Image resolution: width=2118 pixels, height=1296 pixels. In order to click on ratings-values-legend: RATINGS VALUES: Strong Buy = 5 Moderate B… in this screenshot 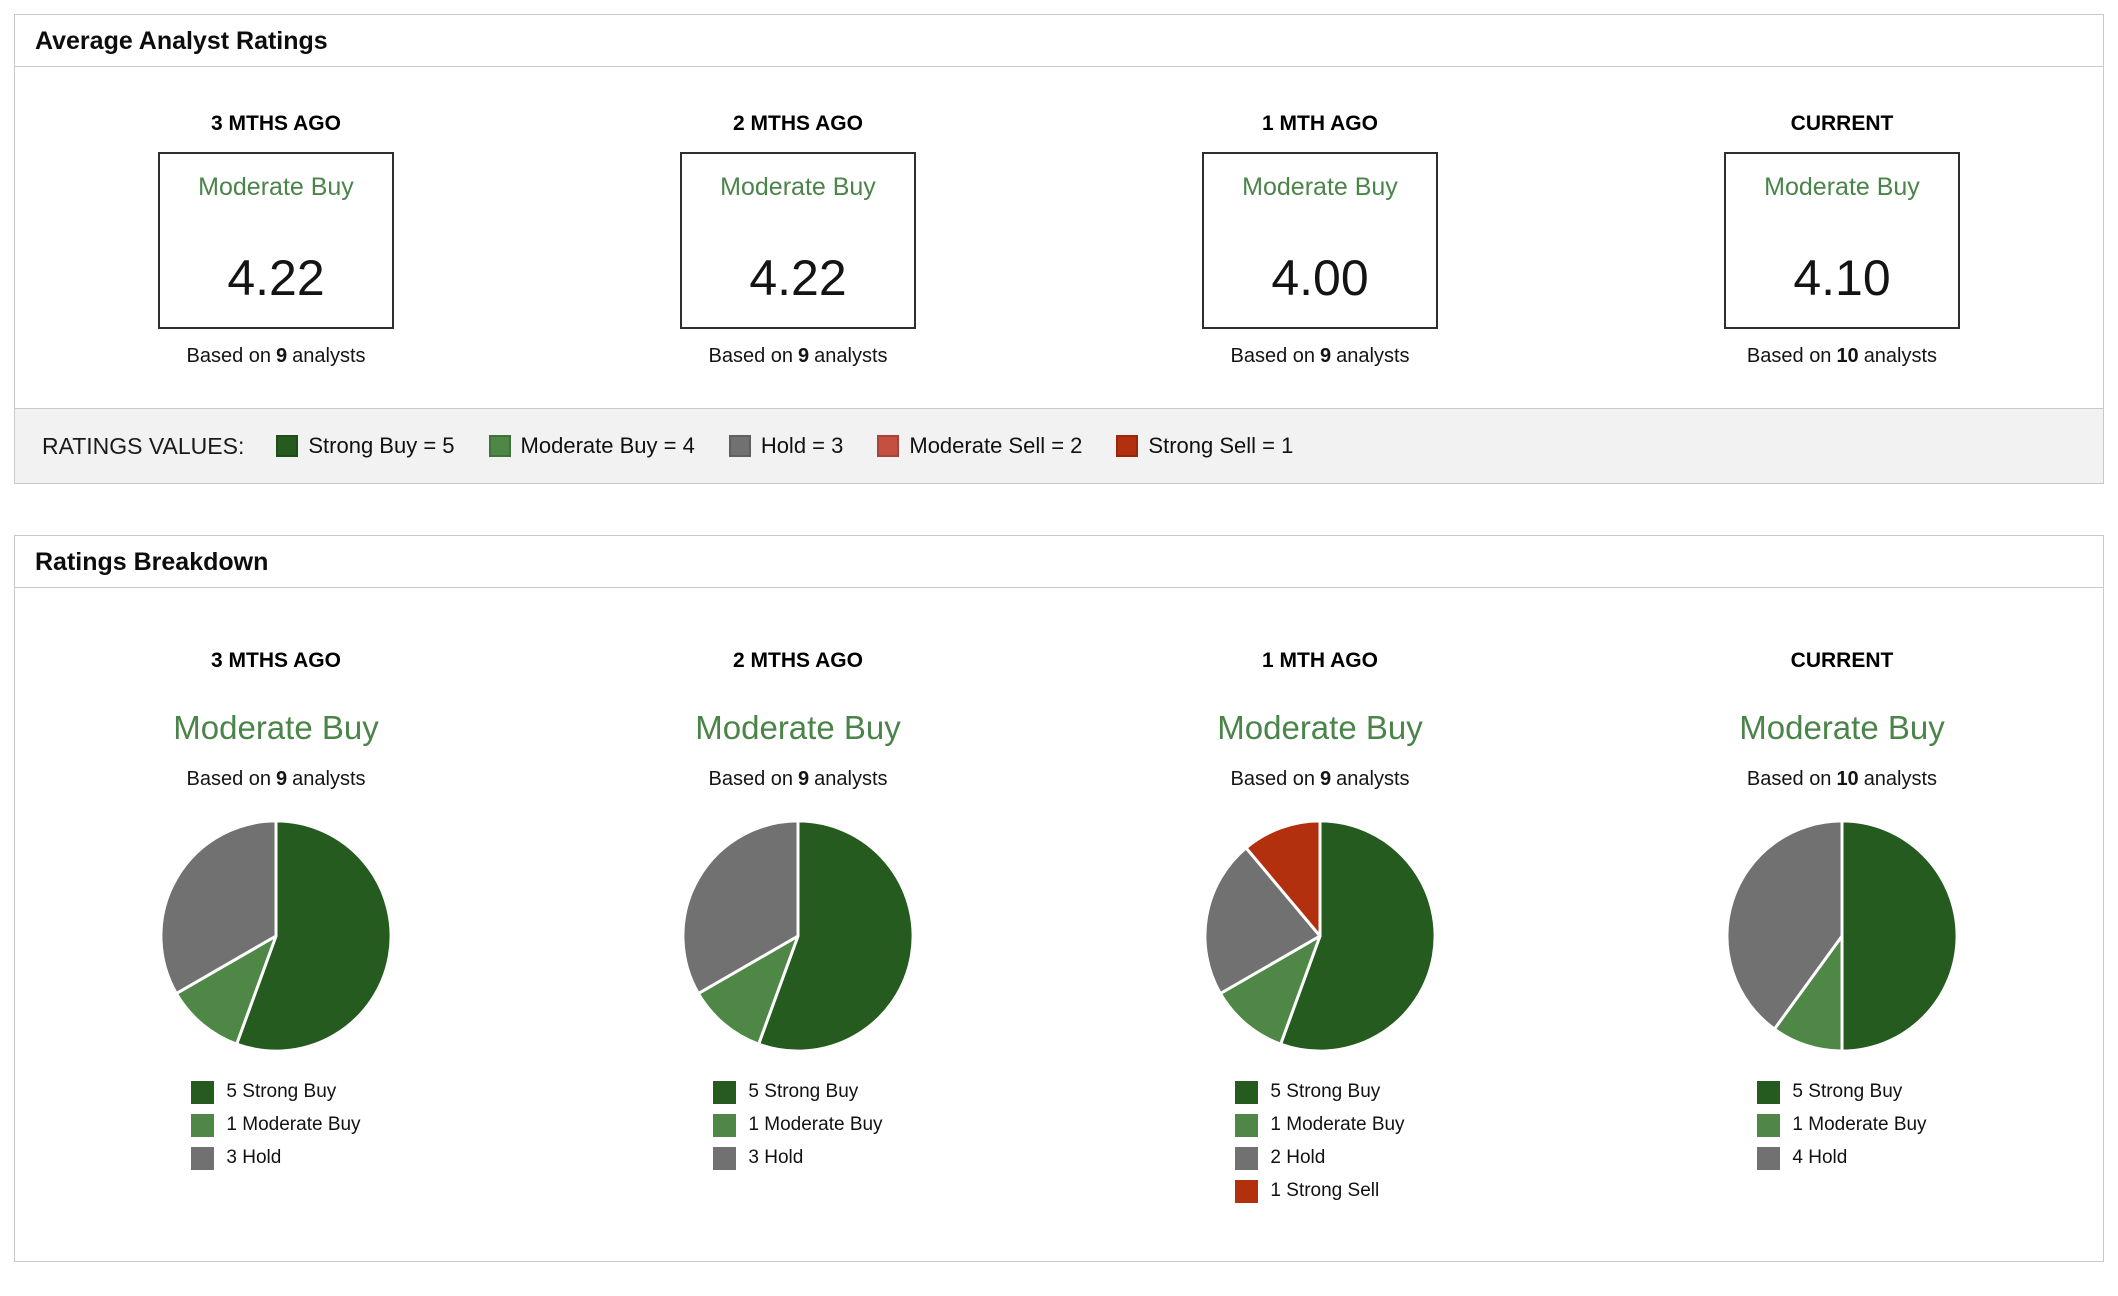, I will do `click(1059, 446)`.